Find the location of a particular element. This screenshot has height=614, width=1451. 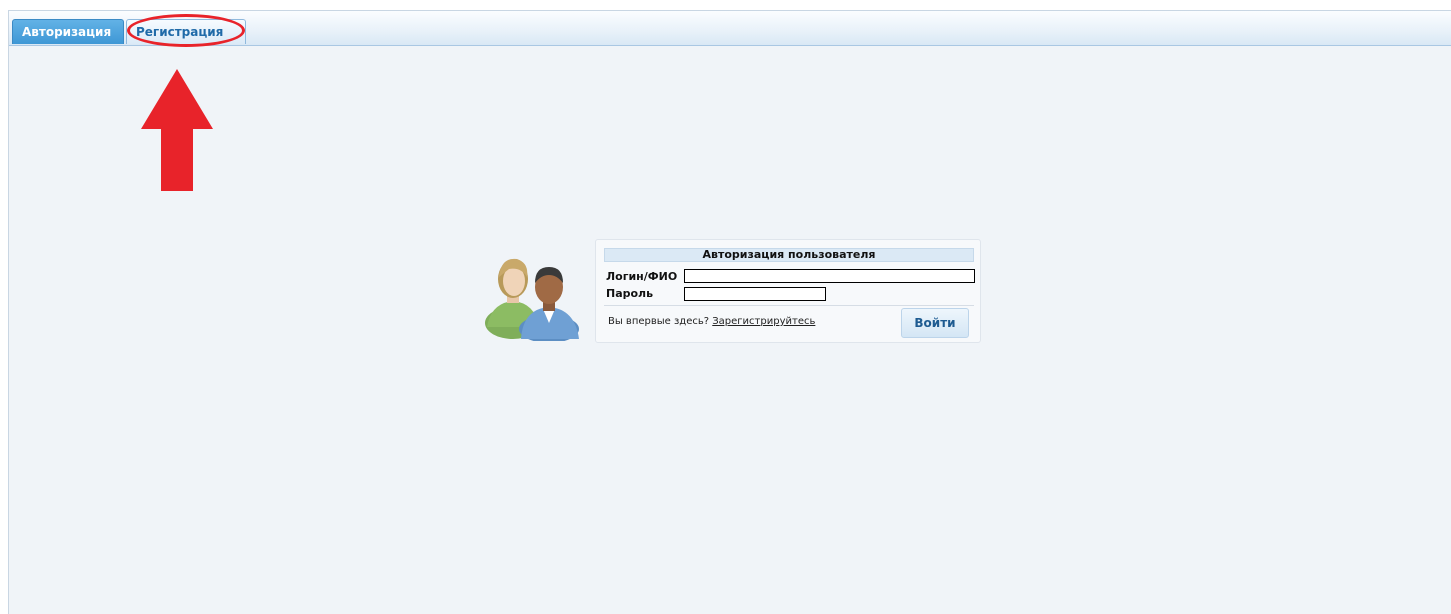

login-label: Логин/ФИО is located at coordinates (642, 276).